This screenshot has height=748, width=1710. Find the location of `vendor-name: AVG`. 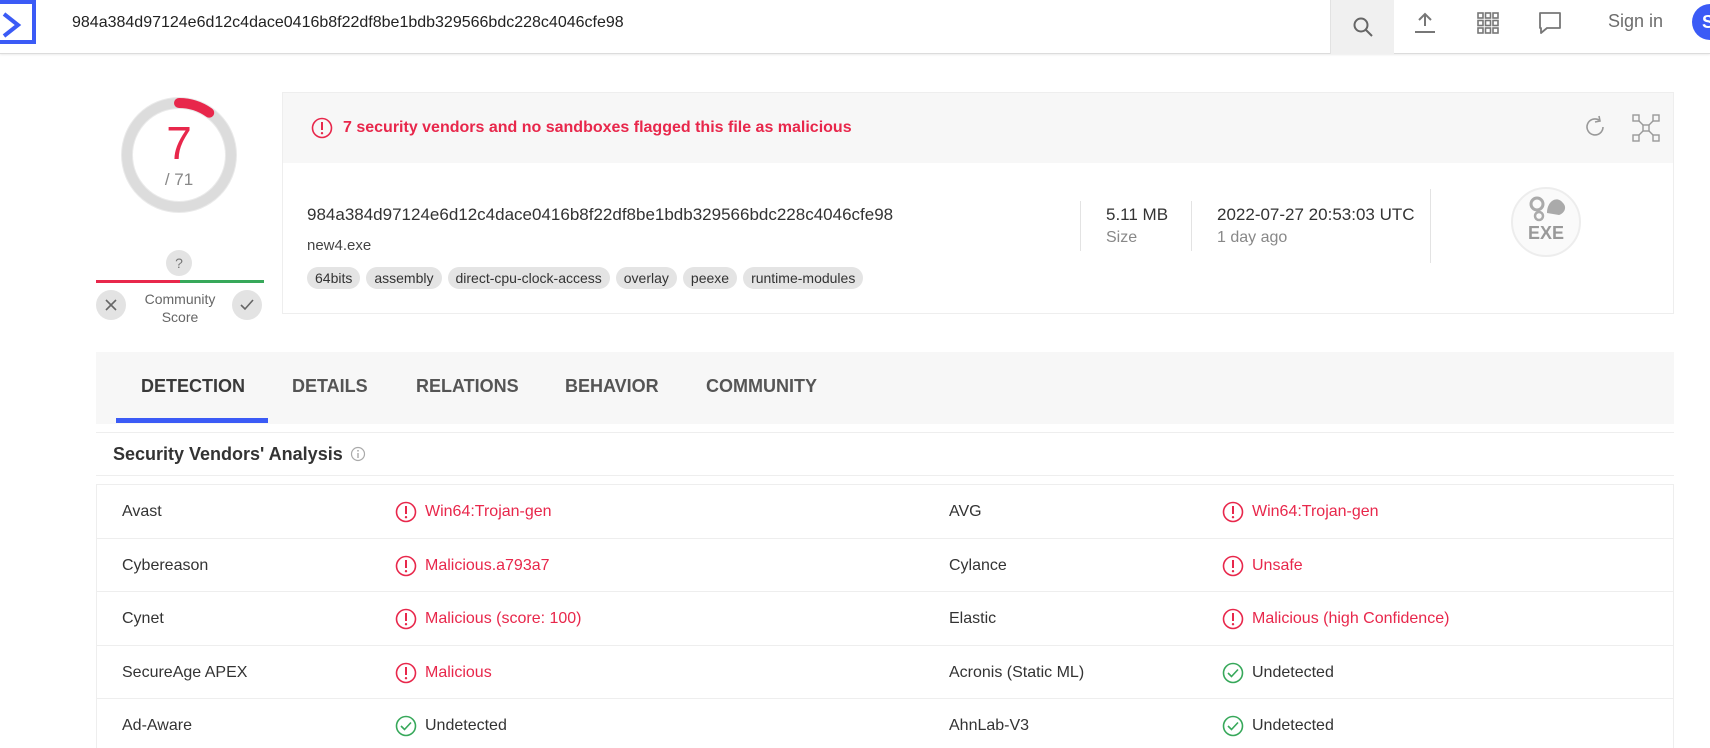

vendor-name: AVG is located at coordinates (965, 511).